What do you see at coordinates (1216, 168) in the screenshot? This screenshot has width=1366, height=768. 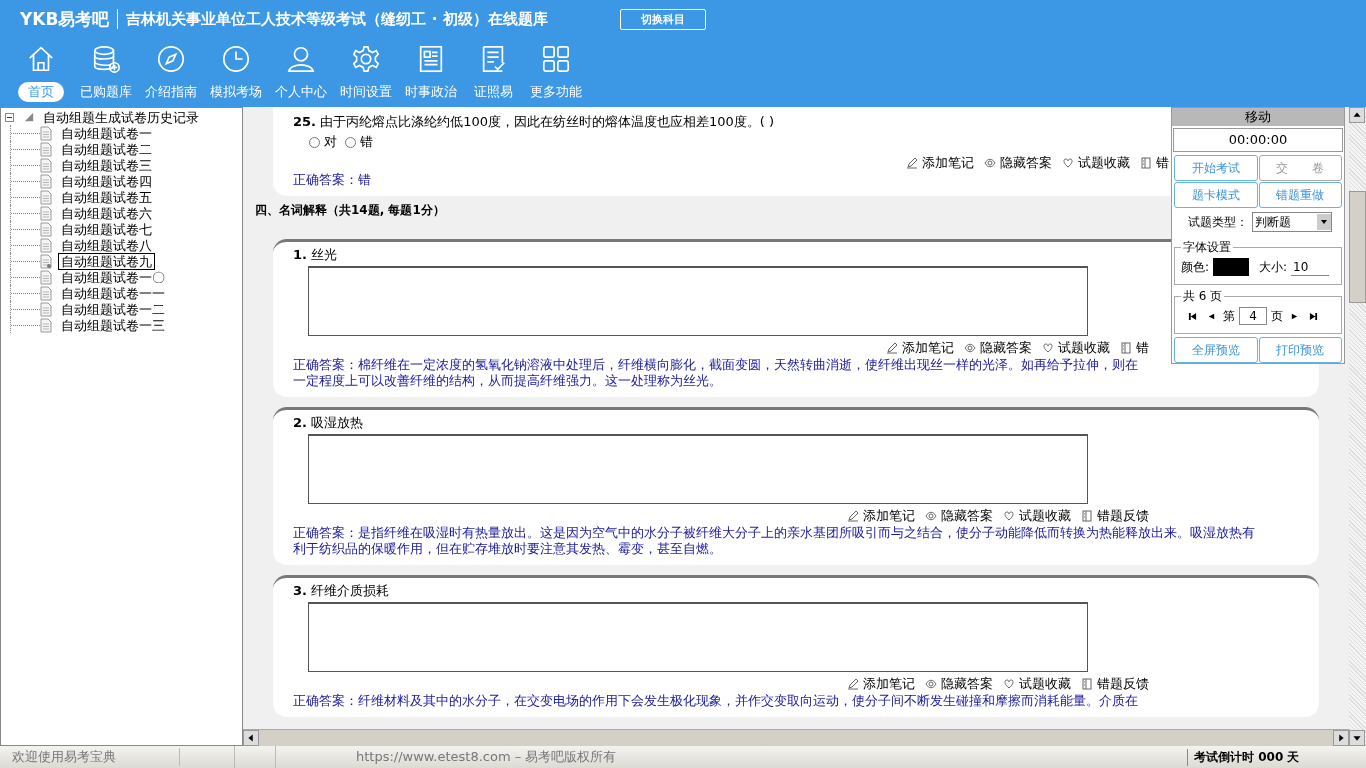 I see `panel-button: 开始考试` at bounding box center [1216, 168].